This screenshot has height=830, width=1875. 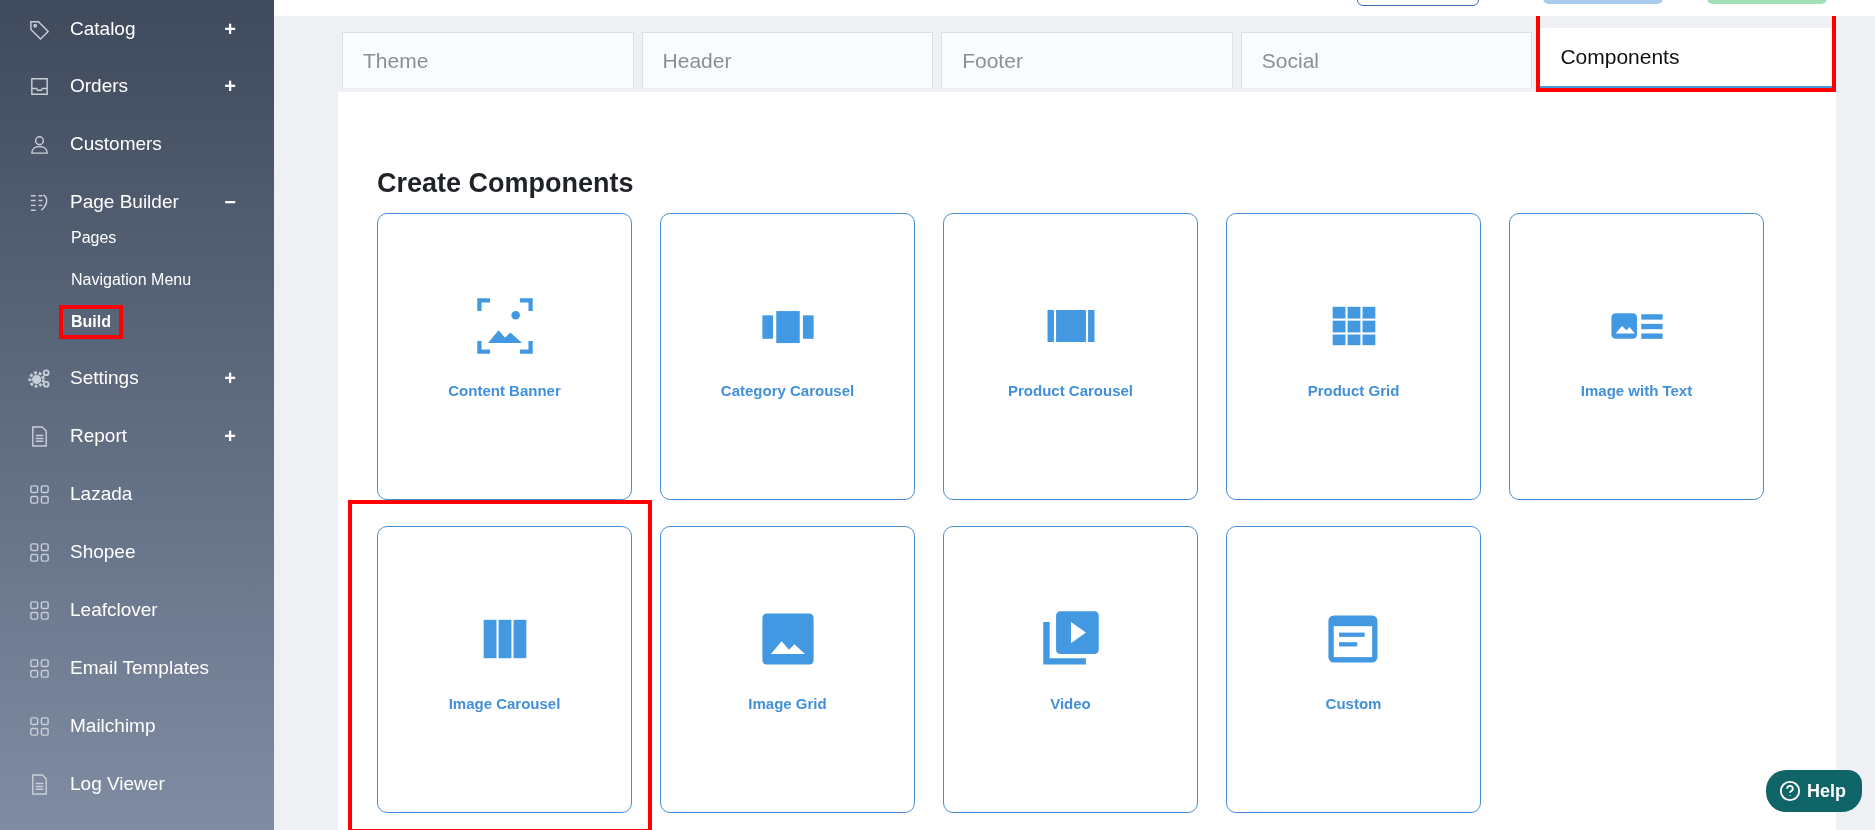 What do you see at coordinates (140, 668) in the screenshot?
I see `sidebar-label: Email Templates` at bounding box center [140, 668].